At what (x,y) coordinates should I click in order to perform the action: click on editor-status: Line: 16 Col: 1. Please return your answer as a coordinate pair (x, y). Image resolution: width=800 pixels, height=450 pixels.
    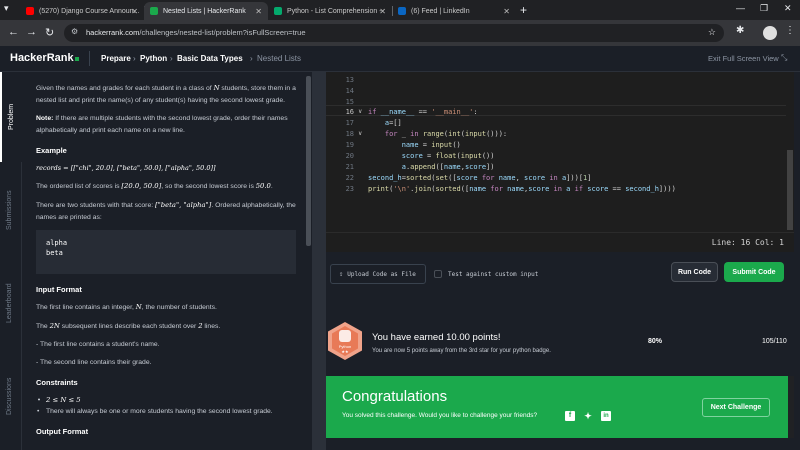
    Looking at the image, I should click on (560, 242).